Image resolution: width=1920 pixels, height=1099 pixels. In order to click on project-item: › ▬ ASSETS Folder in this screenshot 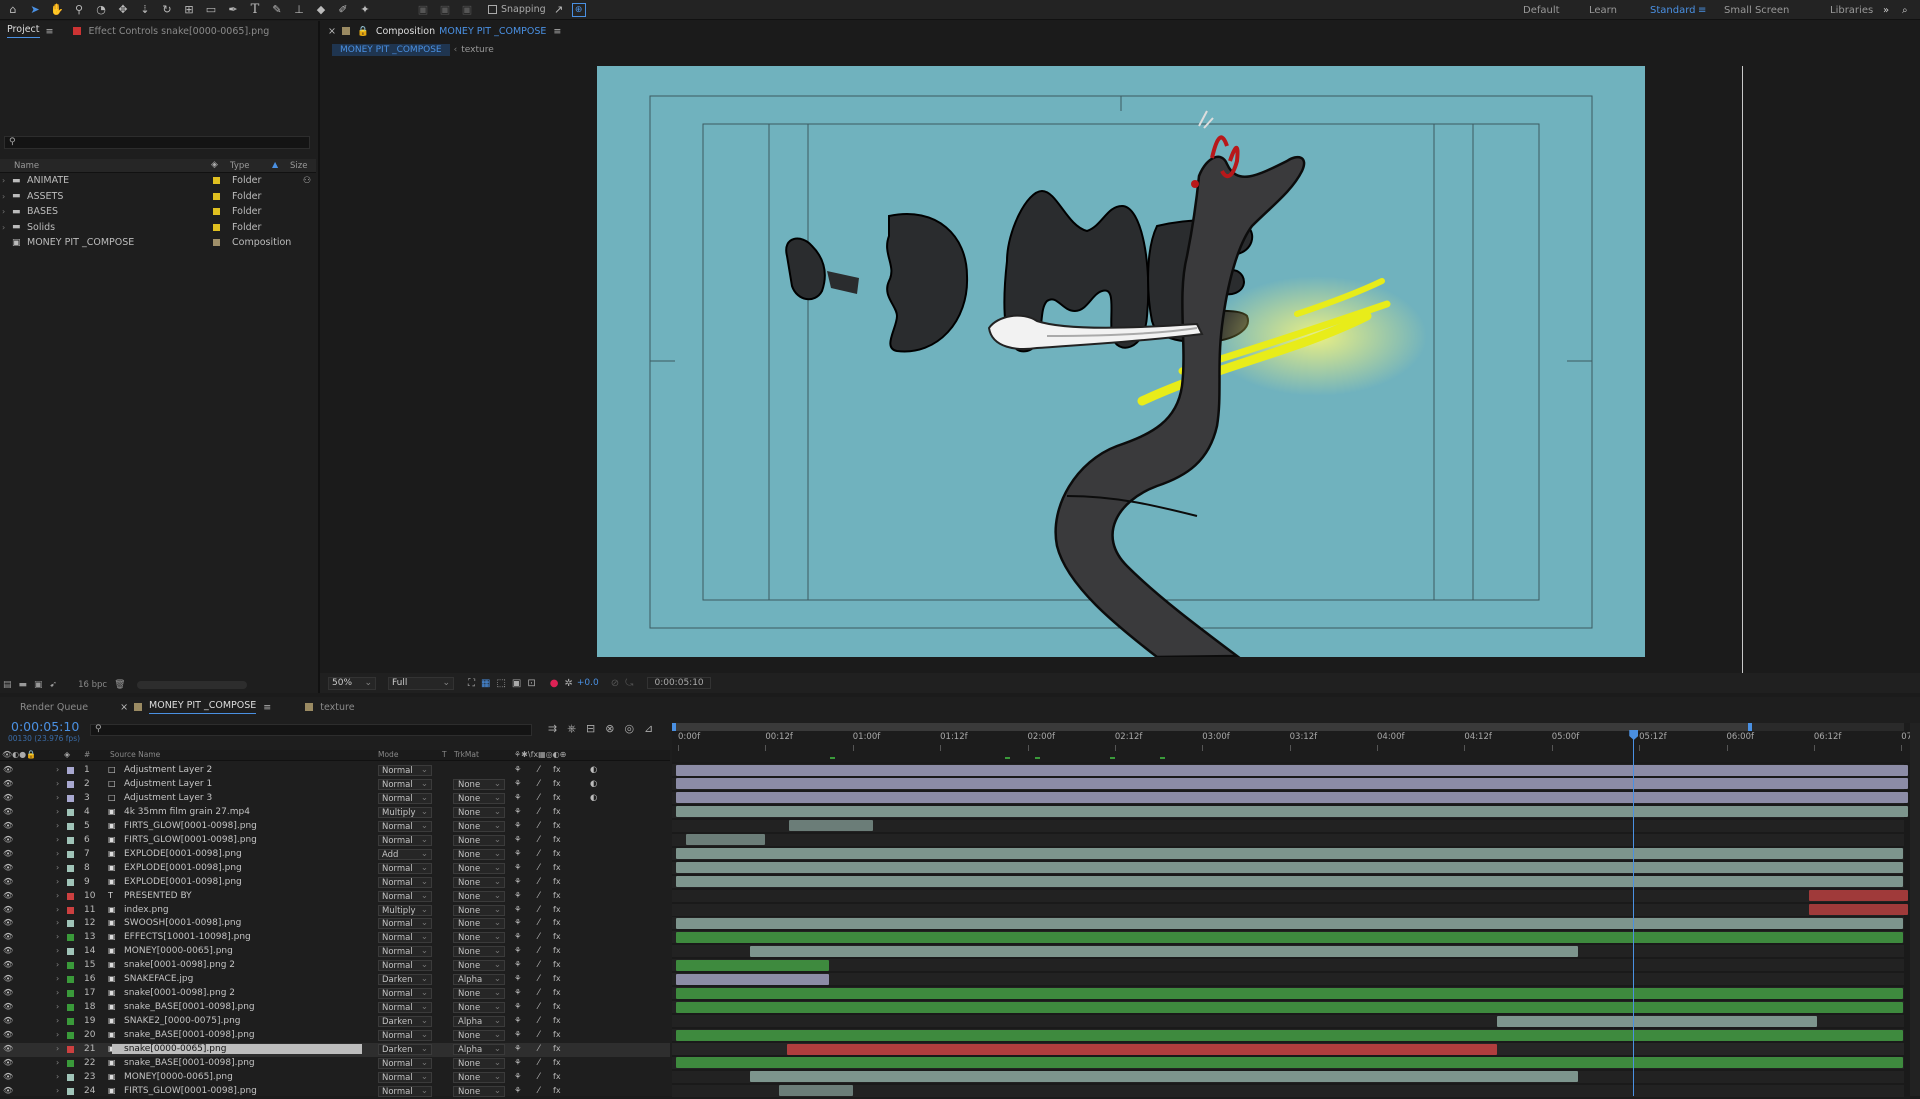, I will do `click(158, 196)`.